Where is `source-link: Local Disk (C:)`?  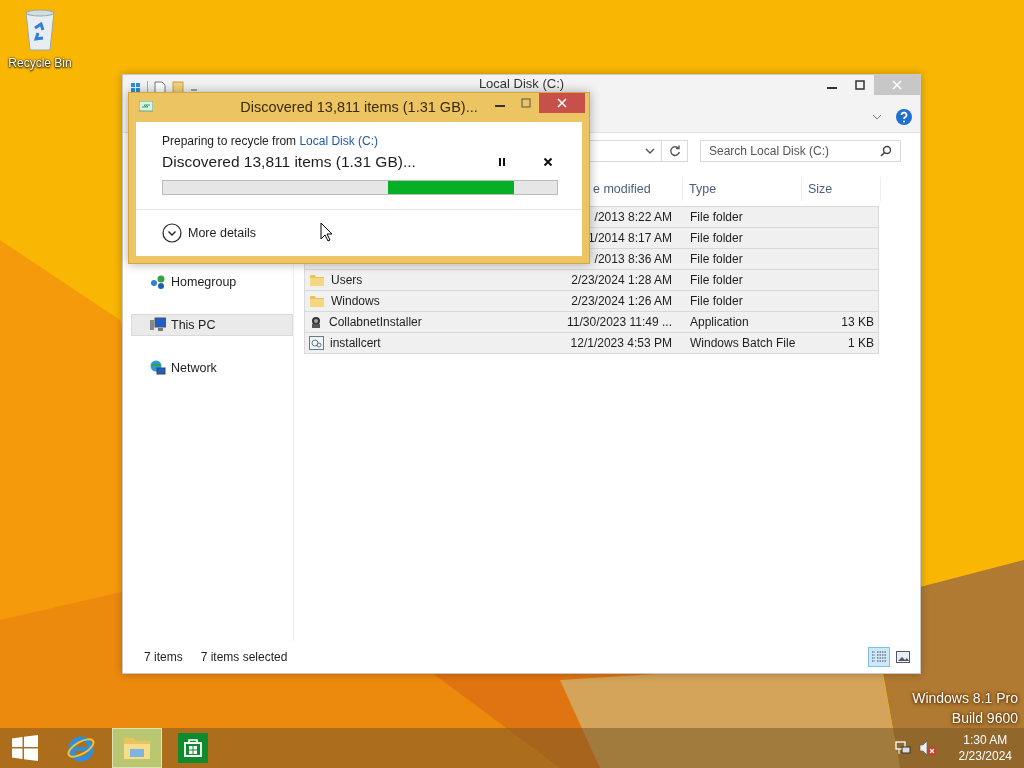 source-link: Local Disk (C:) is located at coordinates (339, 141).